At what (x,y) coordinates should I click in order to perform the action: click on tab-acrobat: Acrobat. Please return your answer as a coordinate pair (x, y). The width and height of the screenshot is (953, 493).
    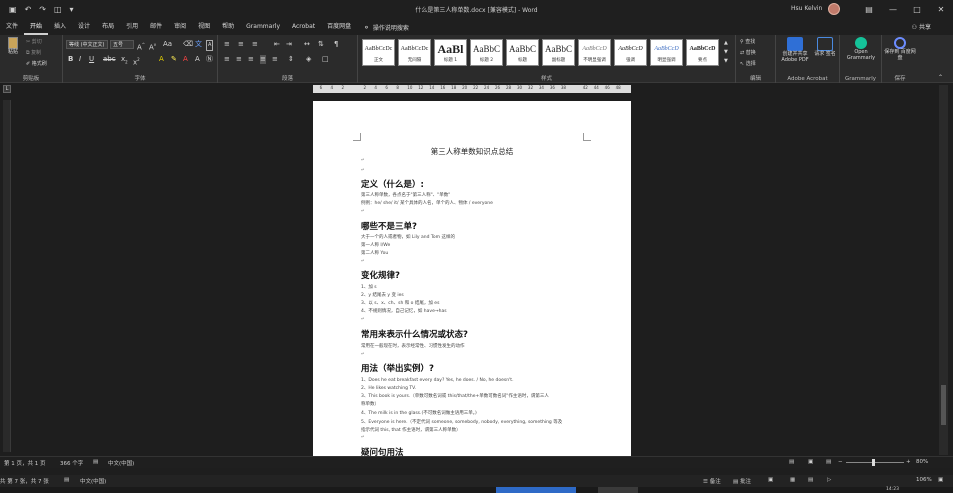
    Looking at the image, I should click on (303, 27).